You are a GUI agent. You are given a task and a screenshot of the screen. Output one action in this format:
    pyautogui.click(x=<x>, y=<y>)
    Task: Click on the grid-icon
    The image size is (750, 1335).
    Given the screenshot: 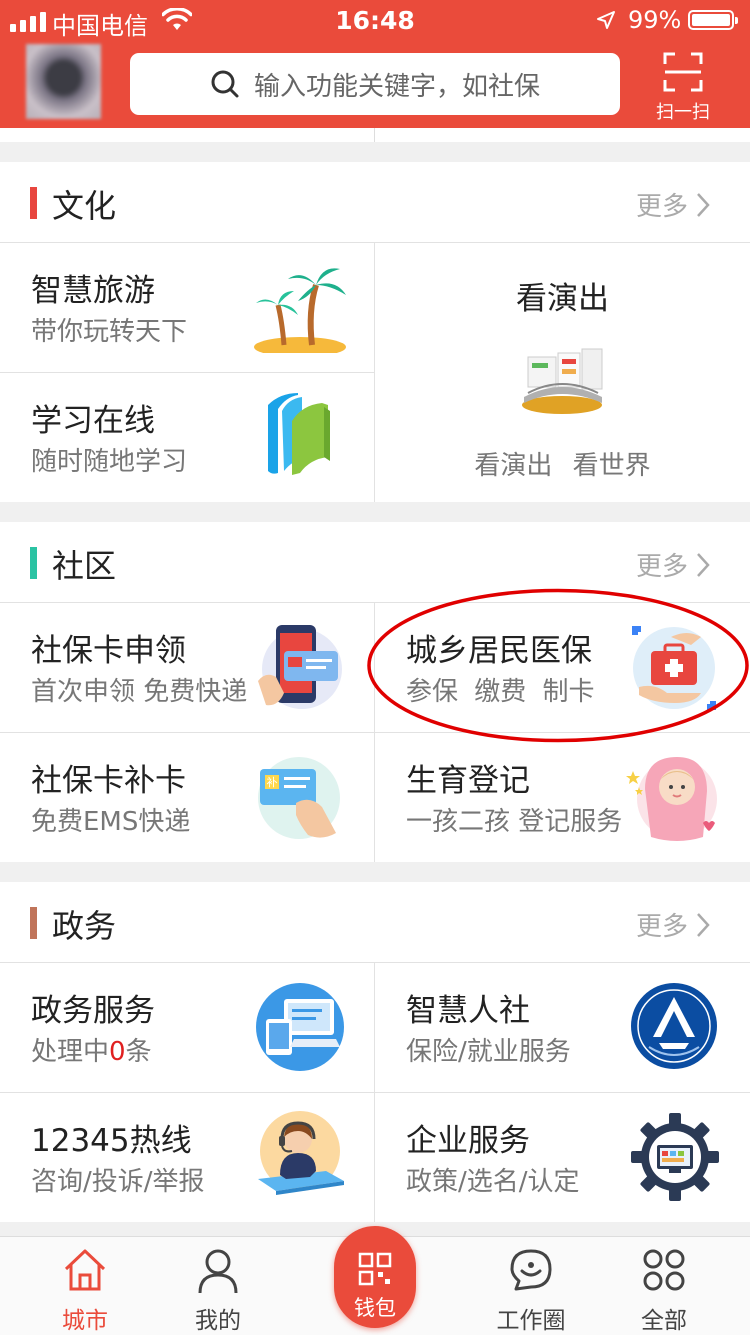 What is the action you would take?
    pyautogui.click(x=664, y=1270)
    